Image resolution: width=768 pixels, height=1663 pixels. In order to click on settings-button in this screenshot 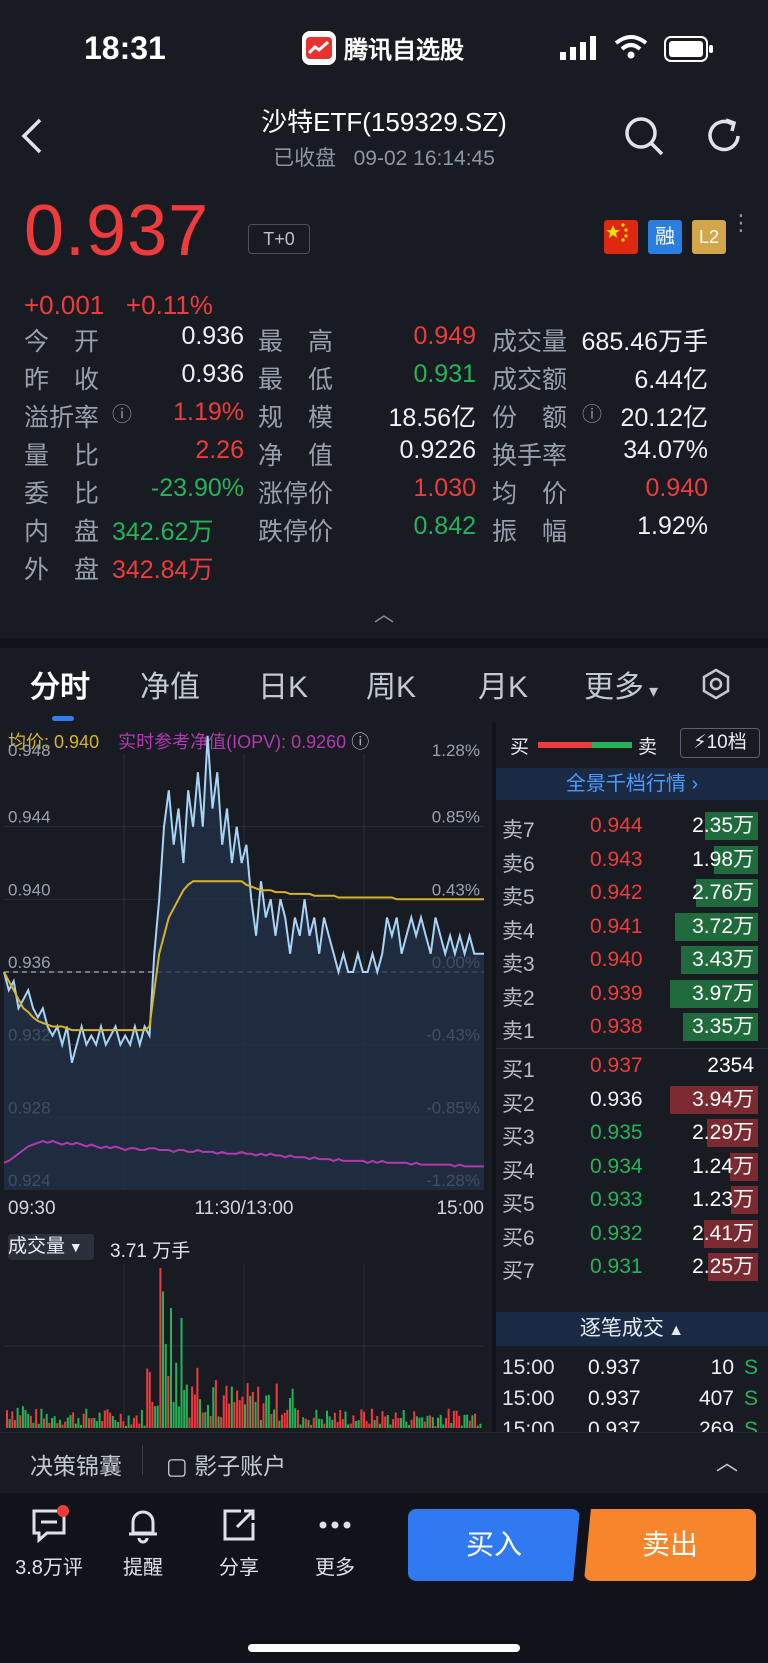, I will do `click(716, 686)`.